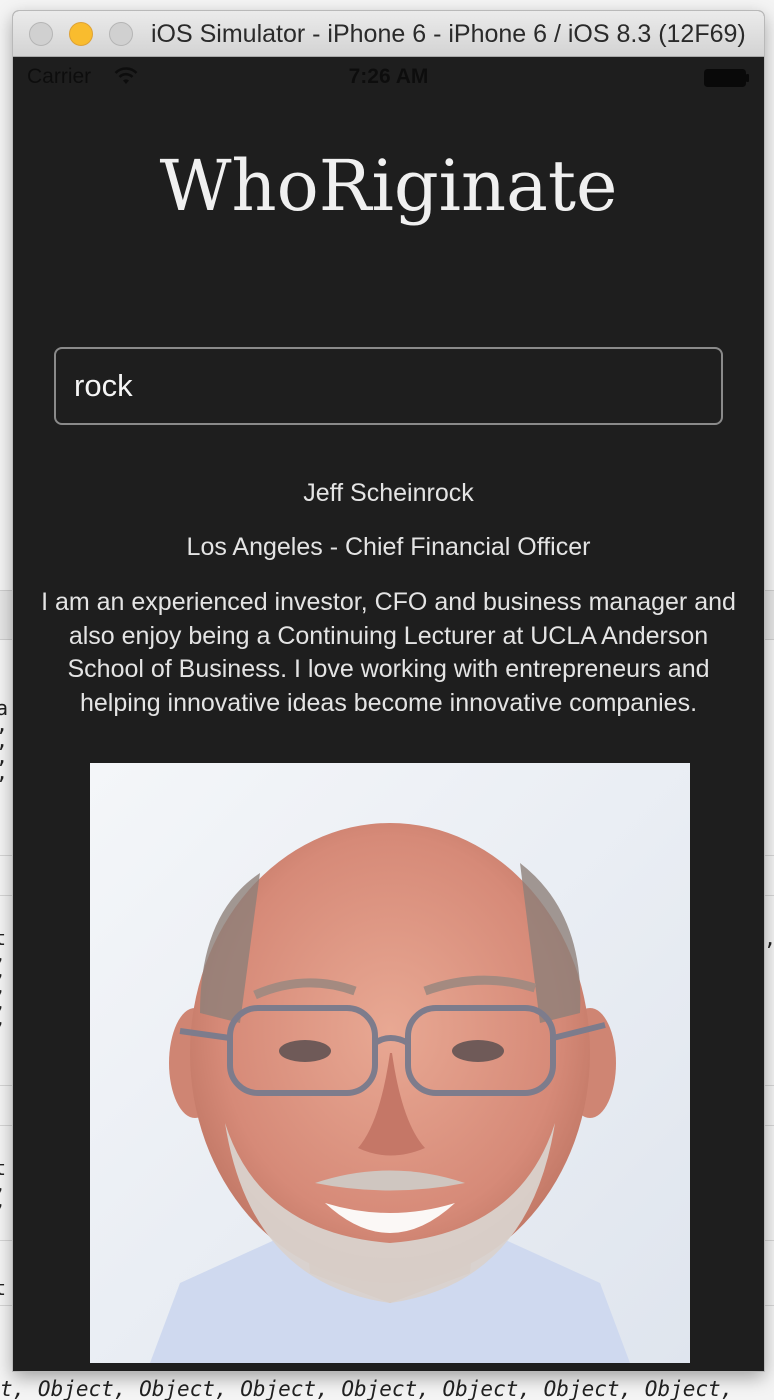 The image size is (774, 1400). What do you see at coordinates (3, 977) in the screenshot?
I see `console-fragment: t , , , , ,` at bounding box center [3, 977].